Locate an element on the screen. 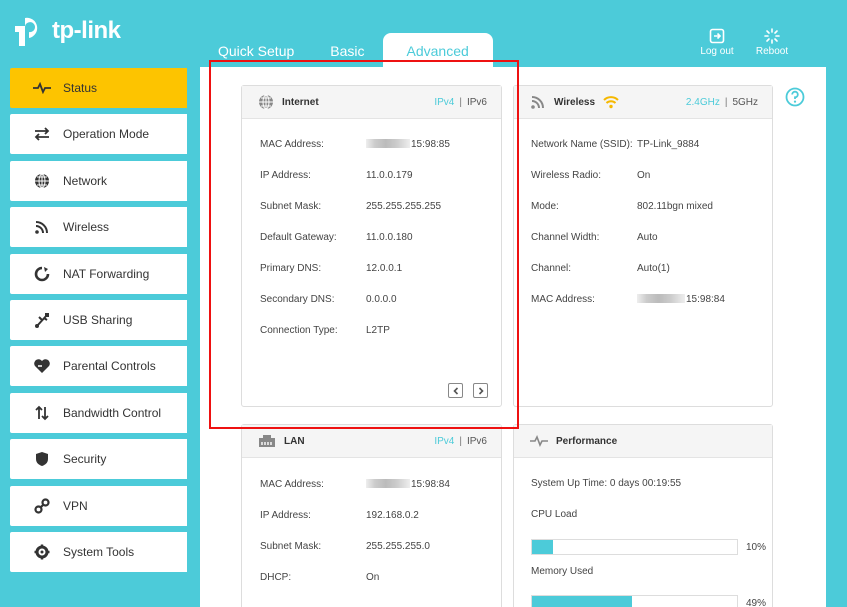 This screenshot has height=607, width=847. lan-ip-value: 192.168.0.2 is located at coordinates (392, 515).